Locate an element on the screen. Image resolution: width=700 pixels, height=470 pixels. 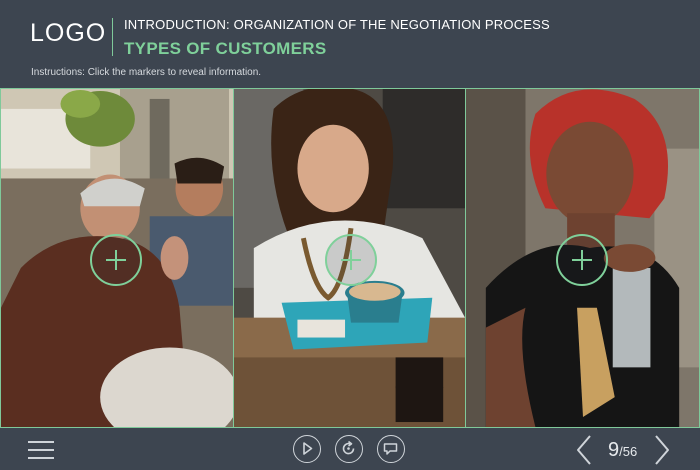
replay-button is located at coordinates (349, 449).